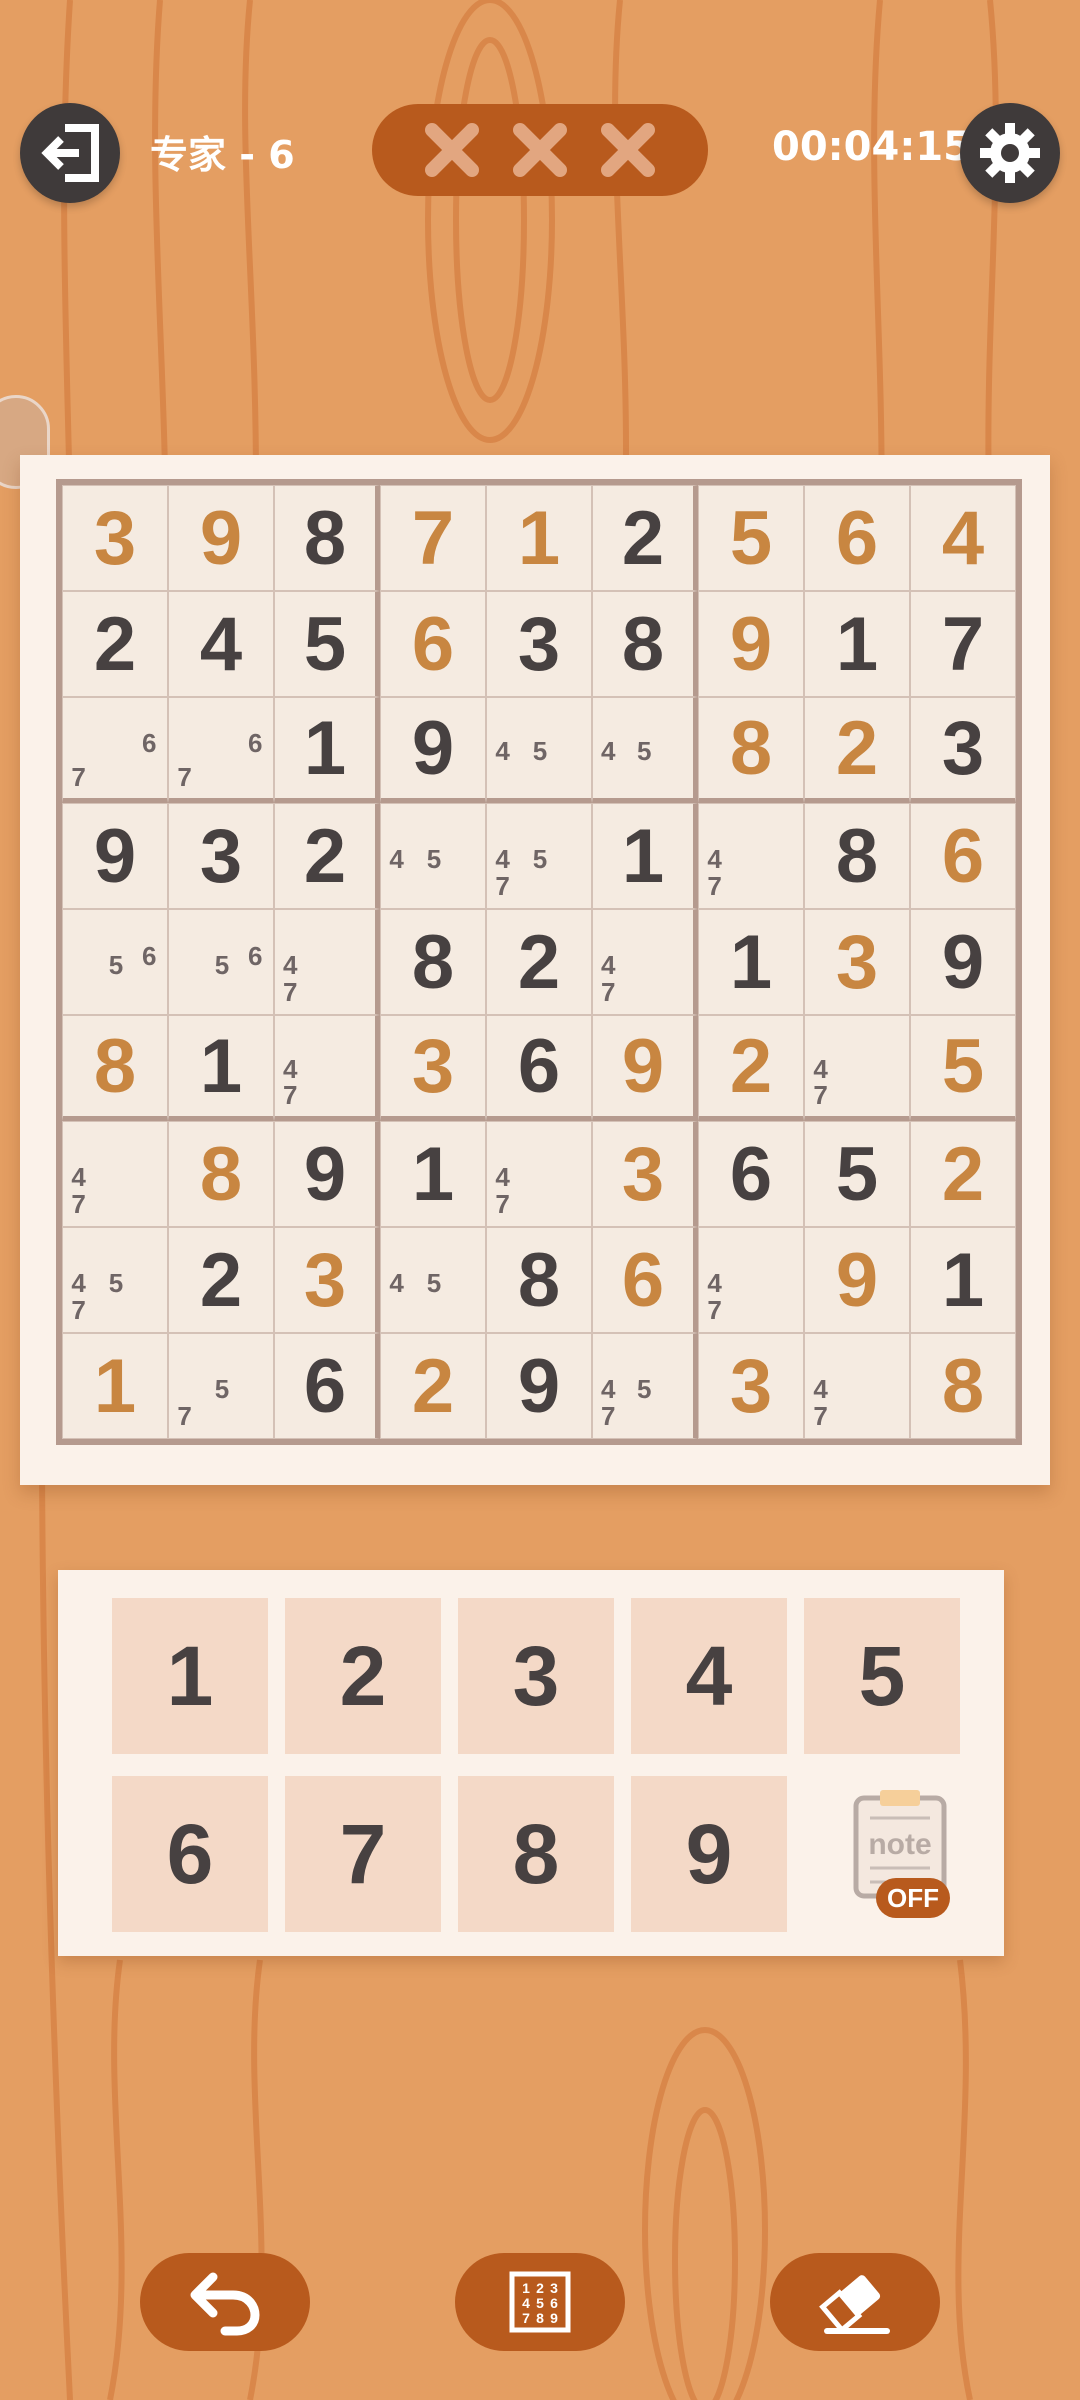 The width and height of the screenshot is (1080, 2400). I want to click on key-6: 6, so click(190, 1854).